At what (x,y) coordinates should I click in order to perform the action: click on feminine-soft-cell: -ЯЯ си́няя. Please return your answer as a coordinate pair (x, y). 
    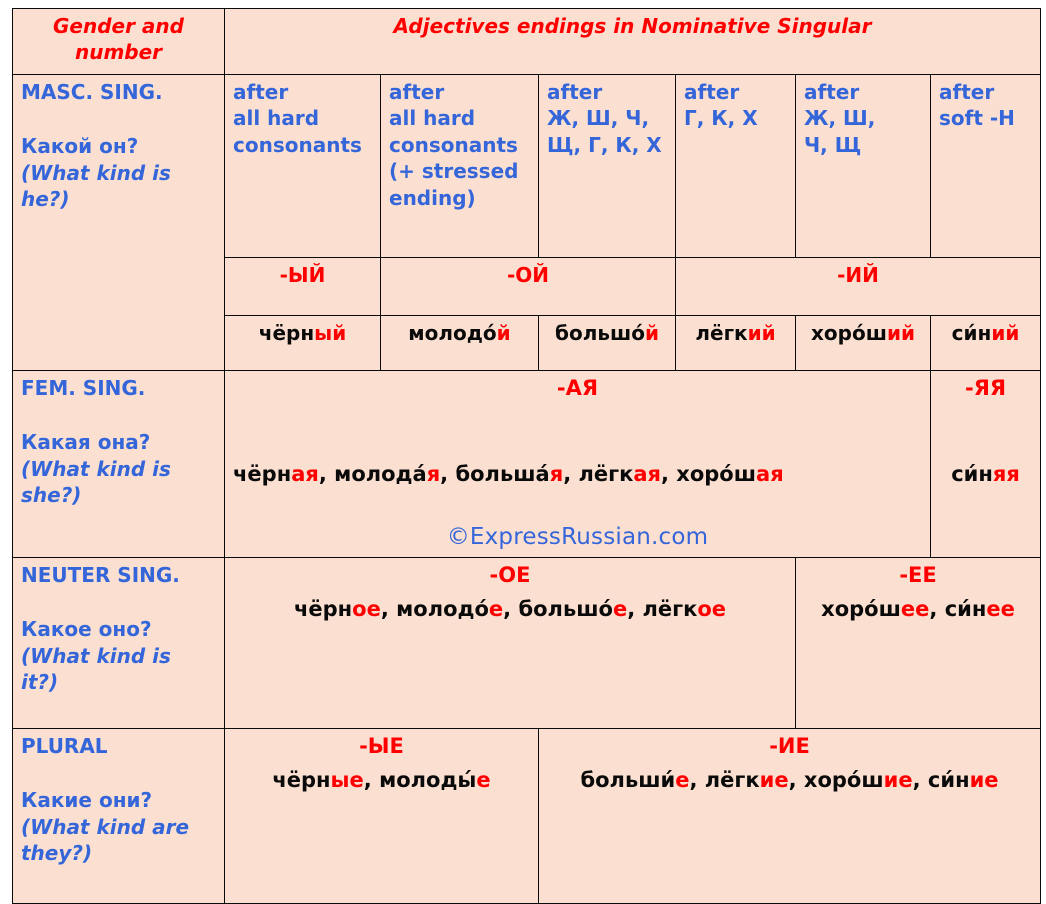
    Looking at the image, I should click on (985, 464).